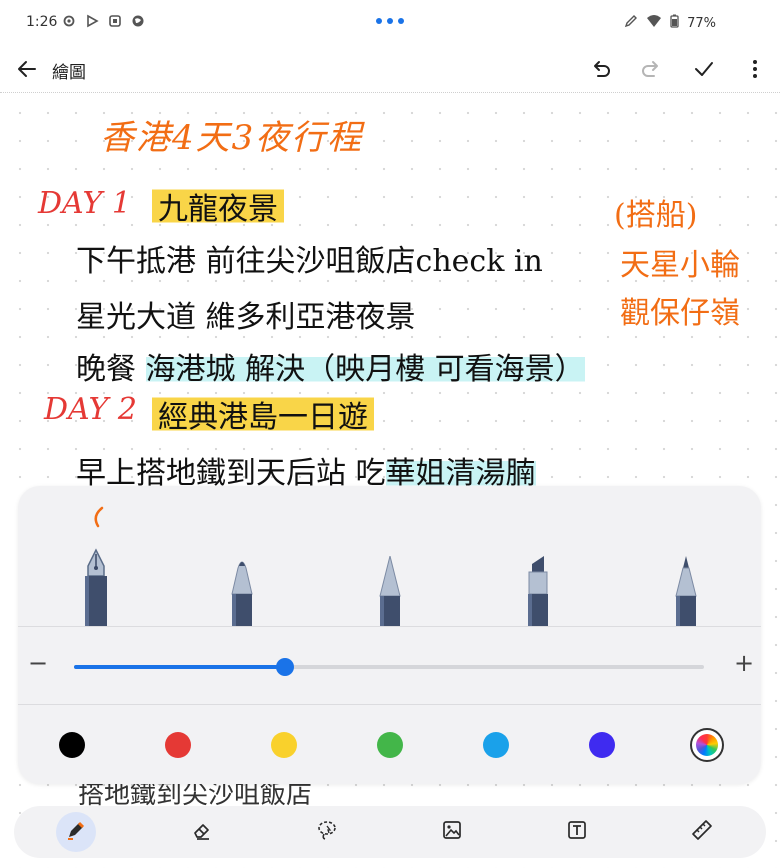 Image resolution: width=780 pixels, height=868 pixels. I want to click on side-note-3: 觀保仔嶺, so click(680, 313).